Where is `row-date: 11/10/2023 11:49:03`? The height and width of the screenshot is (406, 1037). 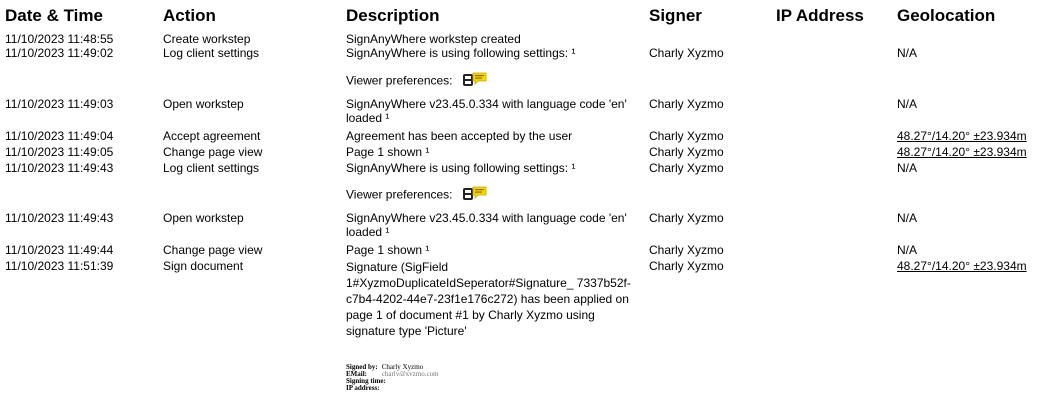 row-date: 11/10/2023 11:49:03 is located at coordinates (59, 104).